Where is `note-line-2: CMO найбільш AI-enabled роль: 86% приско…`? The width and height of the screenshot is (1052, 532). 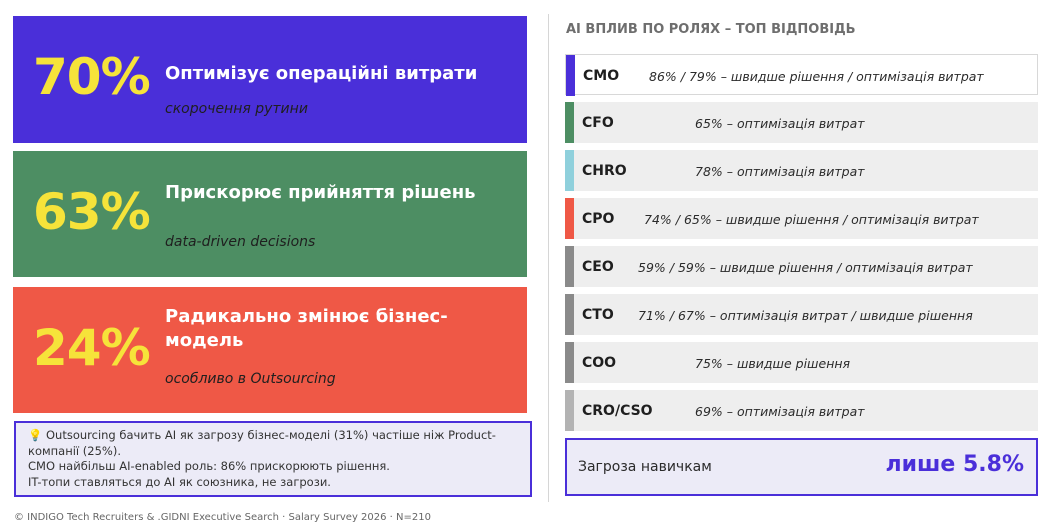 note-line-2: CMO найбільш AI-enabled роль: 86% приско… is located at coordinates (209, 466).